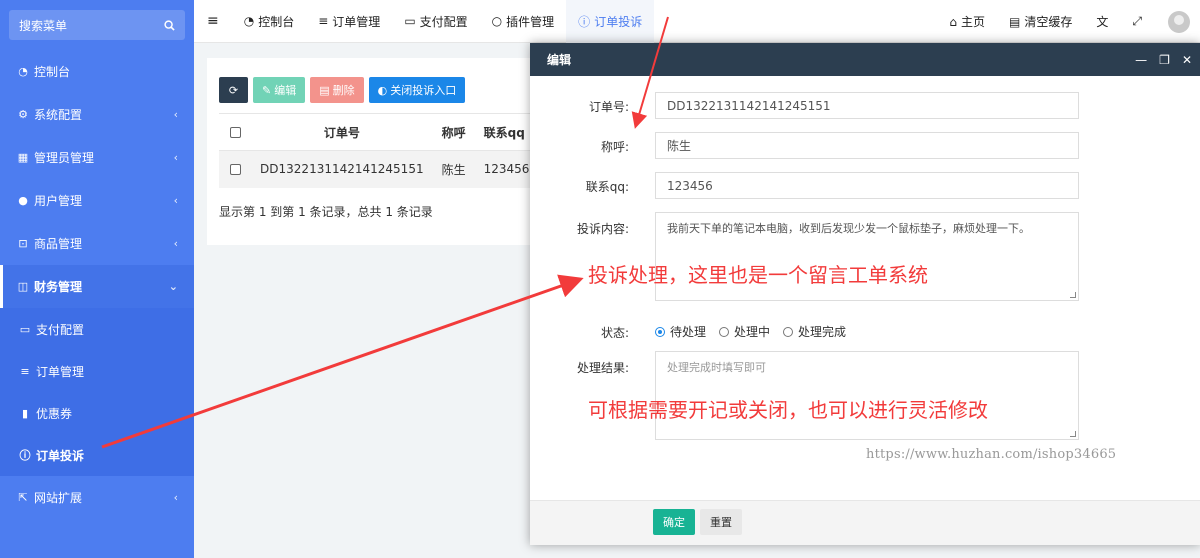 This screenshot has width=1200, height=558. I want to click on status-radio-pending: 待处理, so click(680, 331).